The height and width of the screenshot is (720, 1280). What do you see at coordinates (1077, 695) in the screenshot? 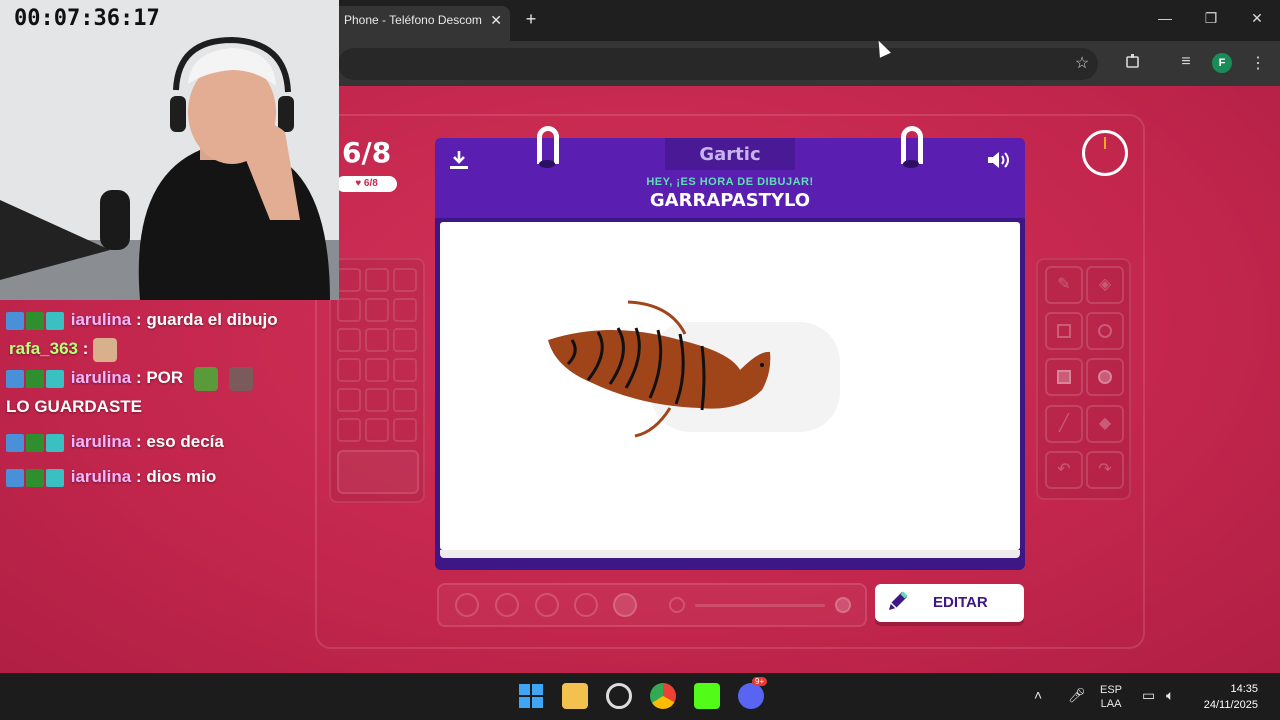
I see `microphone-icon: 🎤︎` at bounding box center [1077, 695].